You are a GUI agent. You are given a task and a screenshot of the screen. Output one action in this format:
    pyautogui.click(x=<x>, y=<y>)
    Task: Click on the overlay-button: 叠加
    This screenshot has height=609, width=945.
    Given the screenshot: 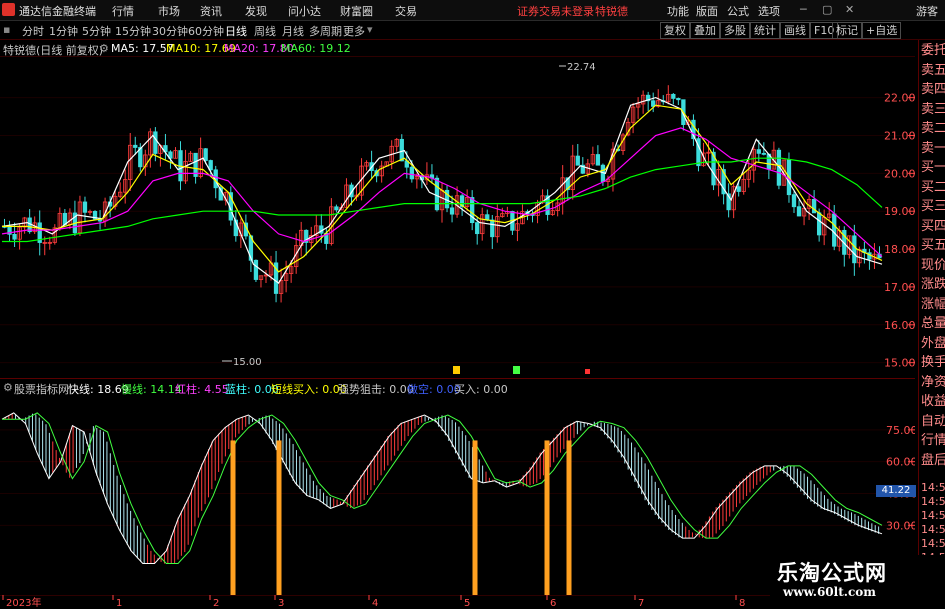 What is the action you would take?
    pyautogui.click(x=705, y=30)
    